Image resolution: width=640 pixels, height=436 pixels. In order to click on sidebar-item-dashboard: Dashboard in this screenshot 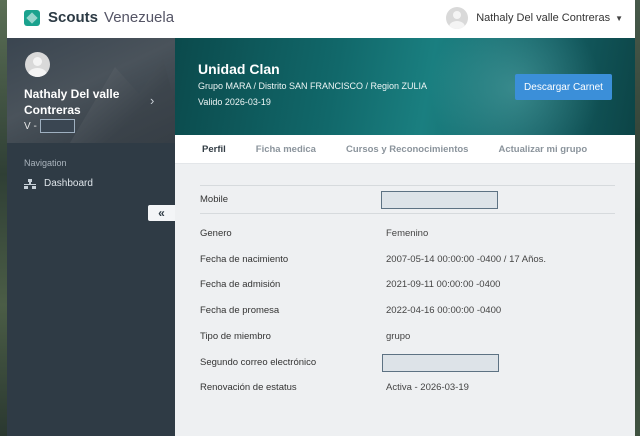, I will do `click(58, 183)`.